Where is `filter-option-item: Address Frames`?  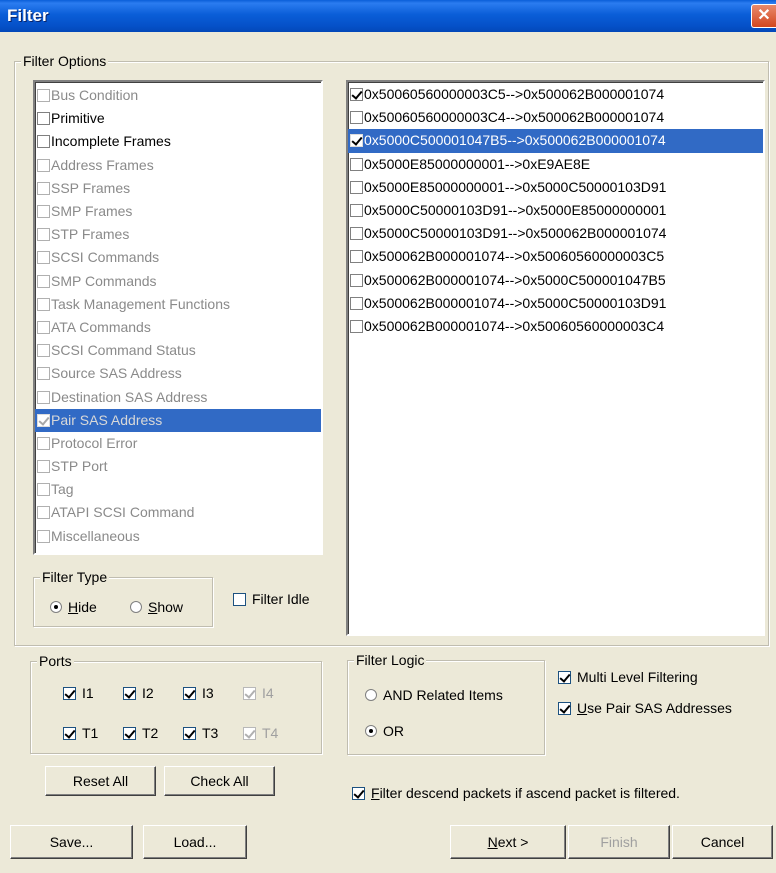
filter-option-item: Address Frames is located at coordinates (178, 165).